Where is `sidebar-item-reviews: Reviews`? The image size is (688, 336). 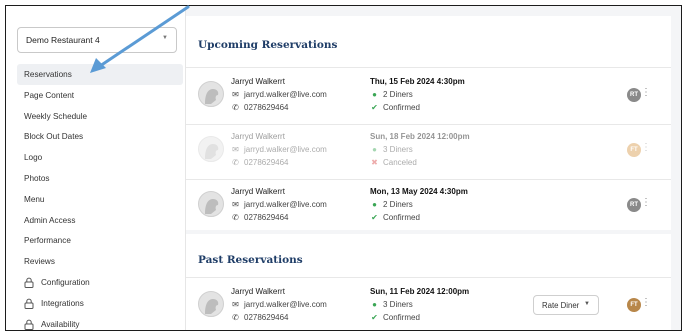 sidebar-item-reviews: Reviews is located at coordinates (100, 261).